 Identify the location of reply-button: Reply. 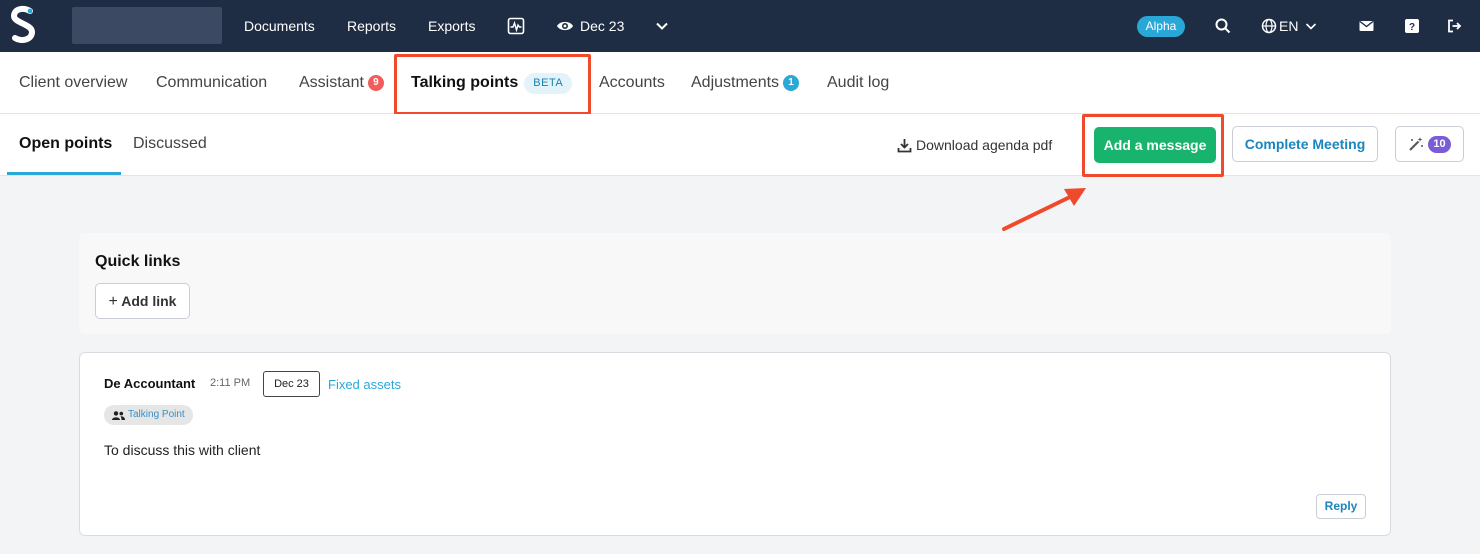
(1341, 506).